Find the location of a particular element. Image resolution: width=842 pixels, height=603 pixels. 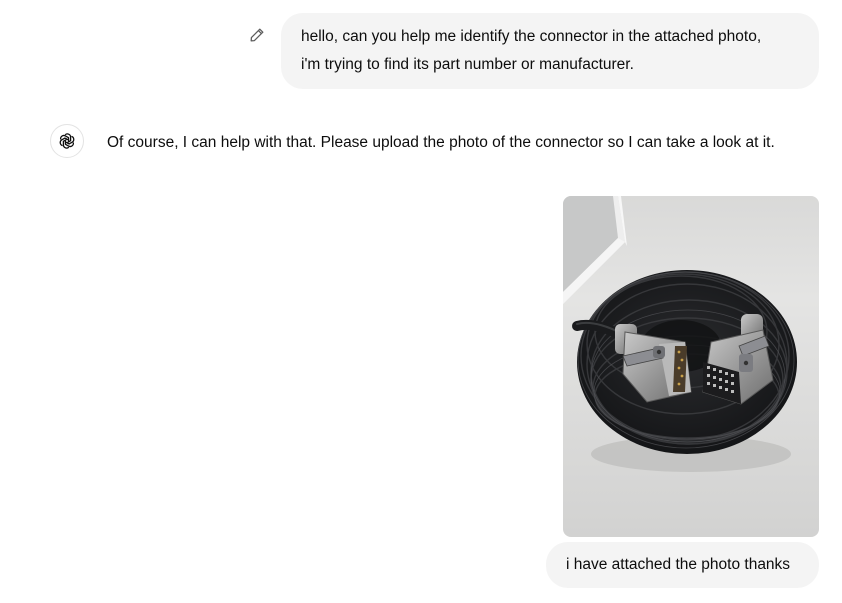

edit-message-button is located at coordinates (257, 35).